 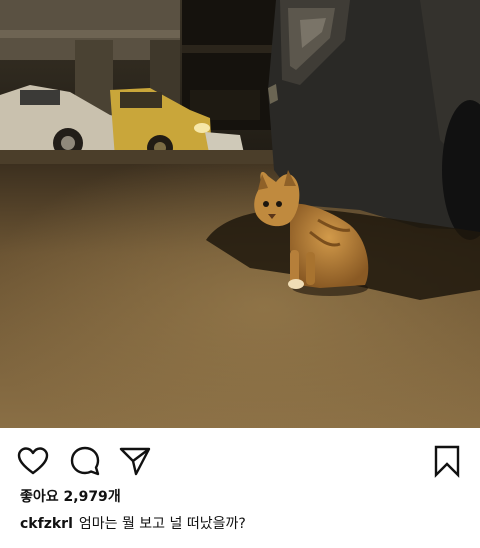 I want to click on likes-suffix: 개, so click(x=114, y=497).